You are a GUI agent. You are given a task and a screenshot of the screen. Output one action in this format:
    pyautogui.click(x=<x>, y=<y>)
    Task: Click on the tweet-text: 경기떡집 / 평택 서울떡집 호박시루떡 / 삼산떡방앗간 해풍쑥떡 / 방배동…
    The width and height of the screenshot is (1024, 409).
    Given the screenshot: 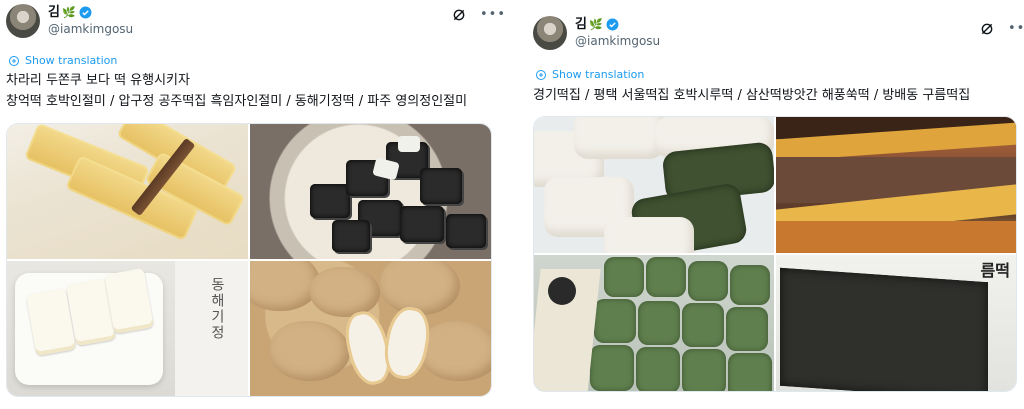 What is the action you would take?
    pyautogui.click(x=751, y=95)
    